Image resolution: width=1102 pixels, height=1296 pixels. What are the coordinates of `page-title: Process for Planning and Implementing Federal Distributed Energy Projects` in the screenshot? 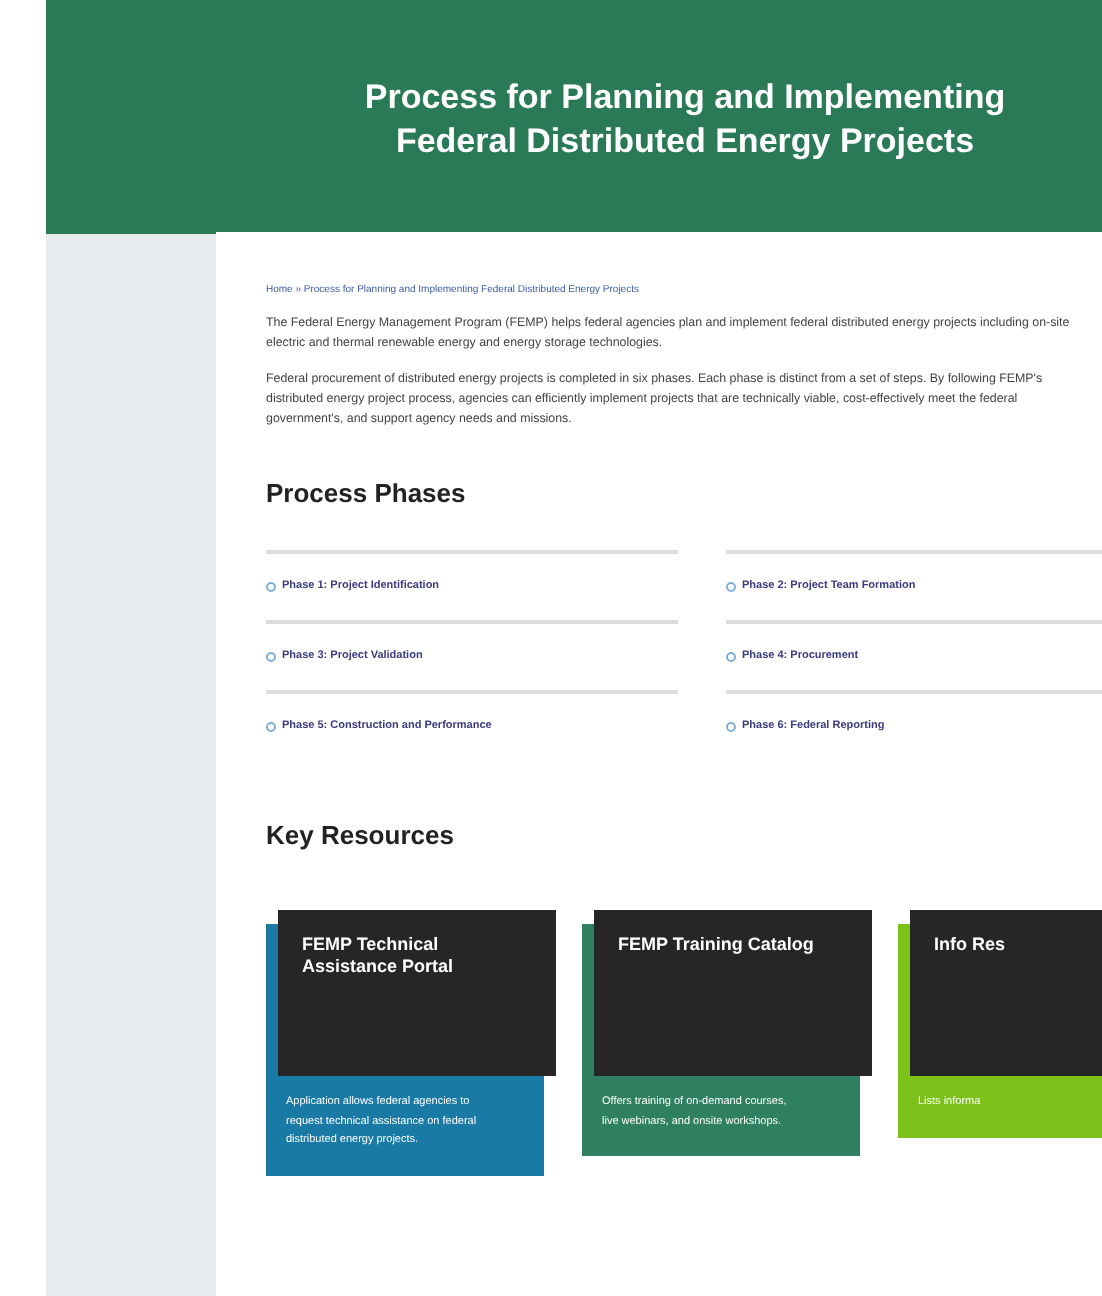 It's located at (685, 120).